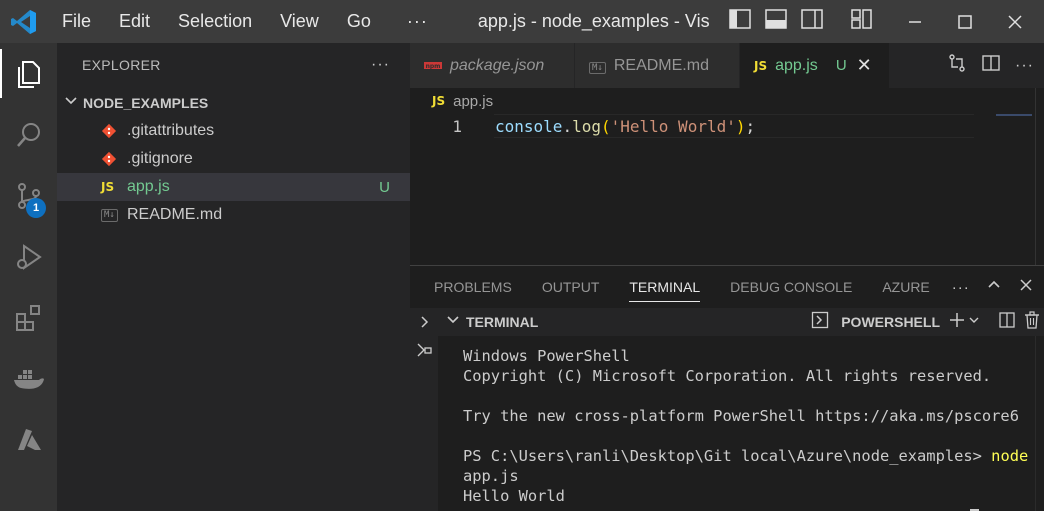 This screenshot has height=511, width=1044. What do you see at coordinates (796, 65) in the screenshot?
I see `tab-label: app.js` at bounding box center [796, 65].